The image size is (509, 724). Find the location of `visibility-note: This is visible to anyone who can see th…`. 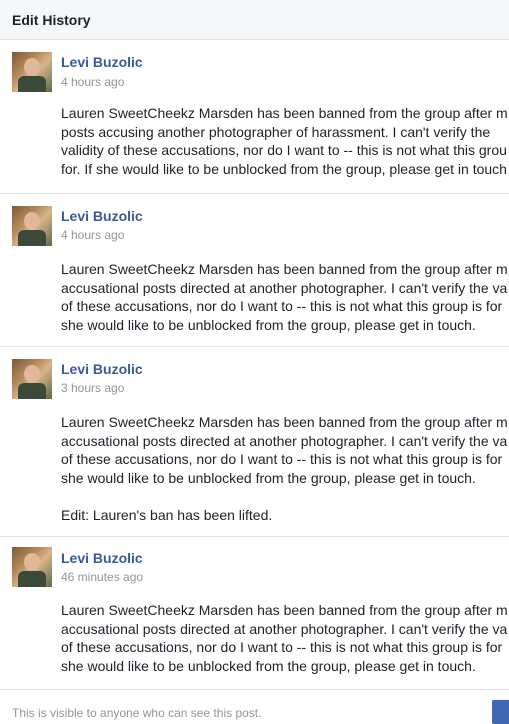

visibility-note: This is visible to anyone who can see th… is located at coordinates (137, 713).